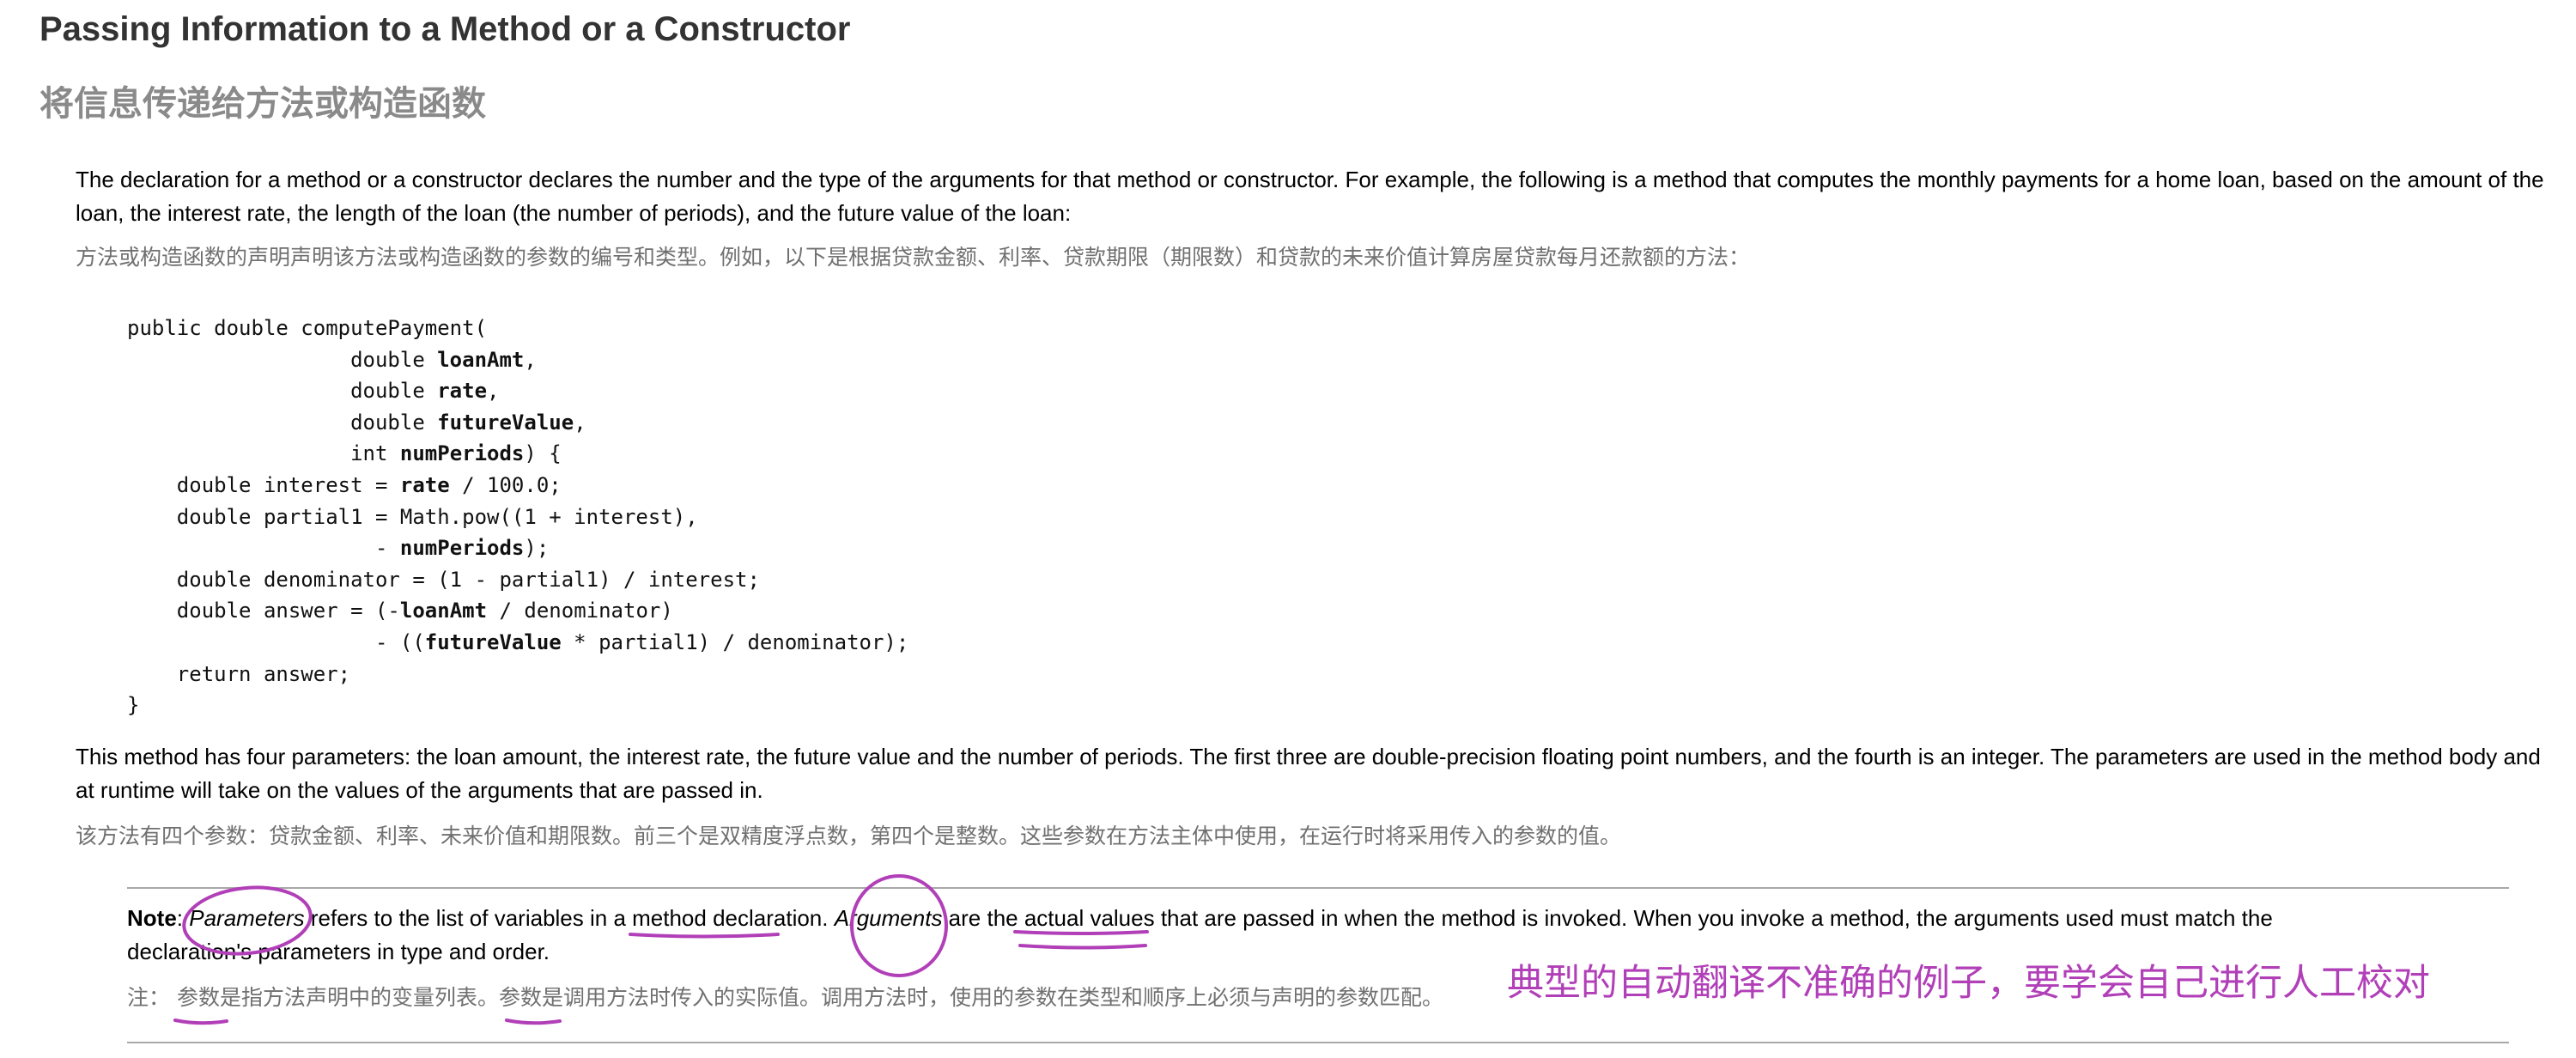 This screenshot has height=1058, width=2576. What do you see at coordinates (1318, 1042) in the screenshot?
I see `note-divider-bottom` at bounding box center [1318, 1042].